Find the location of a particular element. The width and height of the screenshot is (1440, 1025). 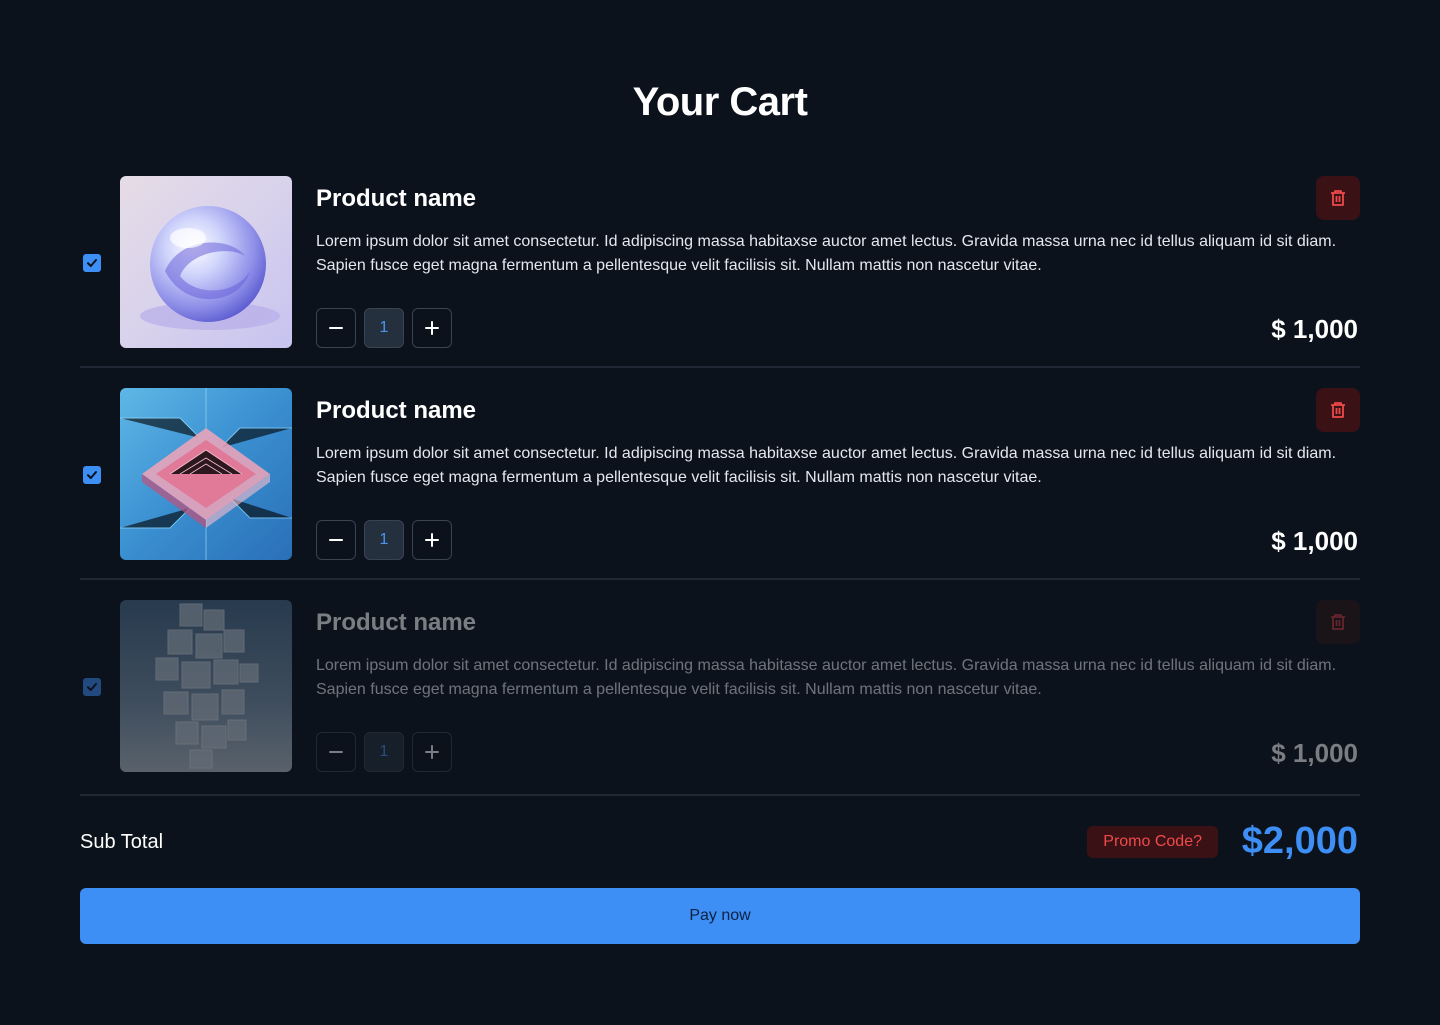

page-title: Your Cart is located at coordinates (720, 102).